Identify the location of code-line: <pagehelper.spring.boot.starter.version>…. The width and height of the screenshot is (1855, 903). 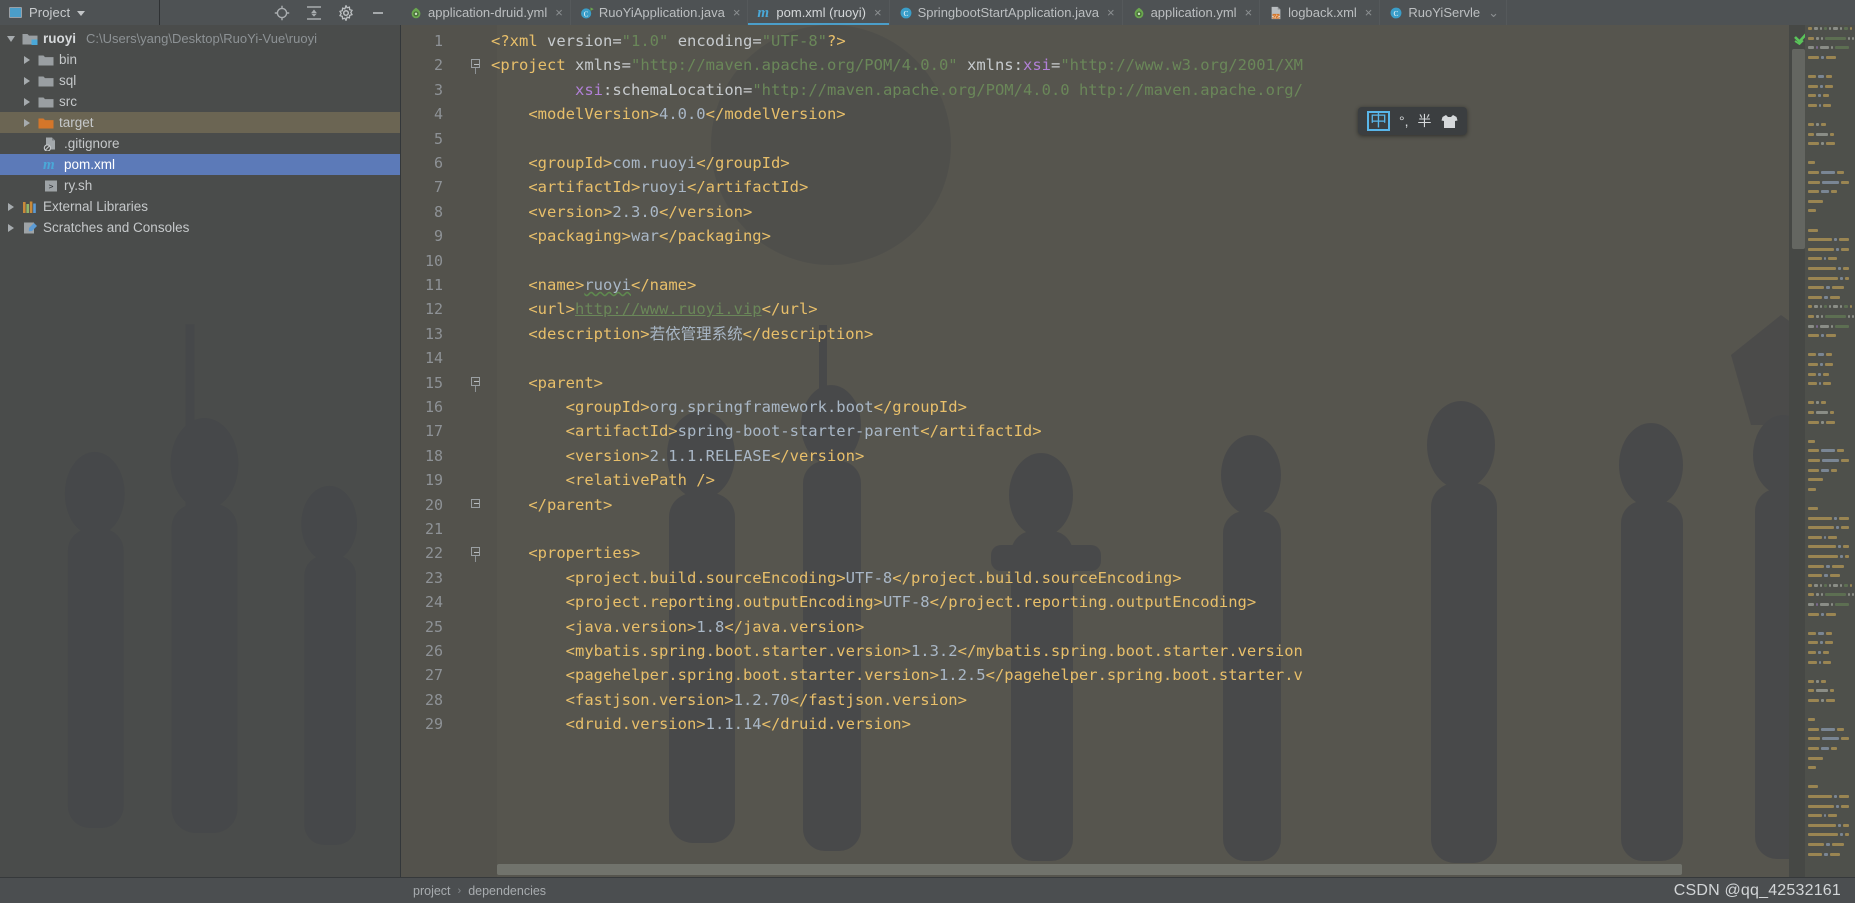
(897, 675).